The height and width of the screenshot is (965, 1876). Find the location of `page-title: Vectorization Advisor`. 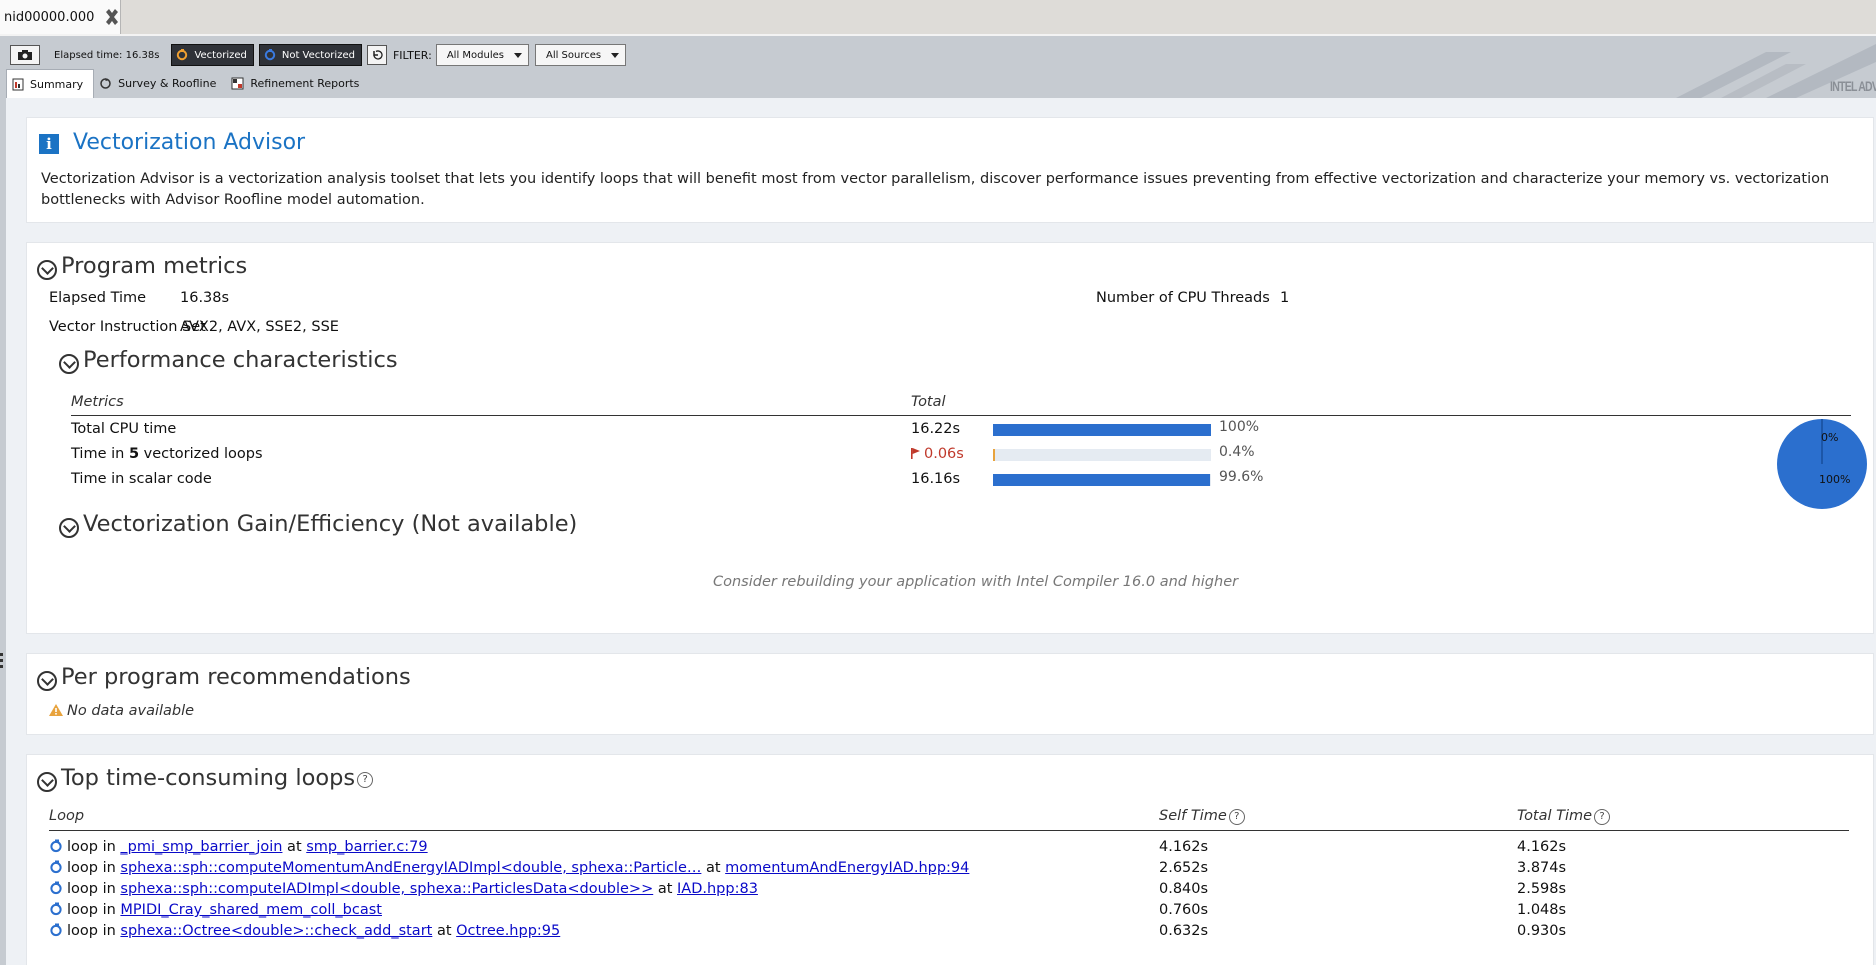

page-title: Vectorization Advisor is located at coordinates (189, 142).